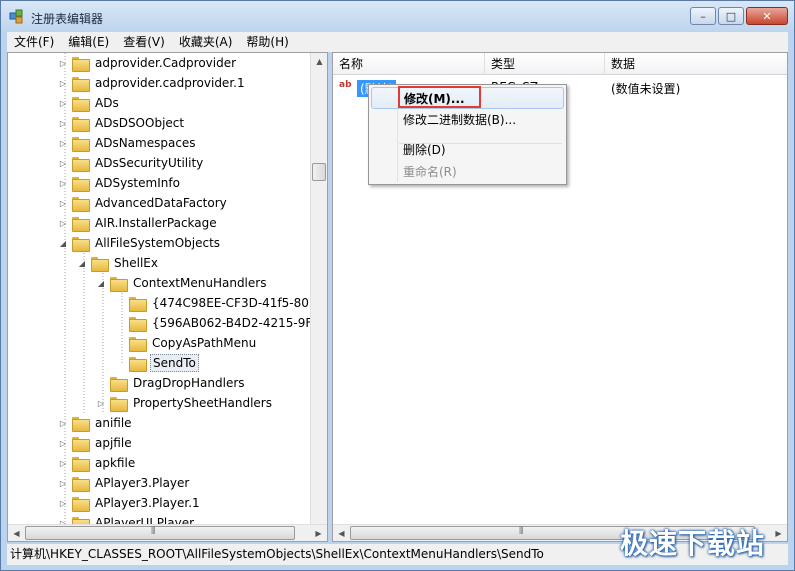 The height and width of the screenshot is (571, 795). What do you see at coordinates (731, 16) in the screenshot?
I see `maximize-button: □` at bounding box center [731, 16].